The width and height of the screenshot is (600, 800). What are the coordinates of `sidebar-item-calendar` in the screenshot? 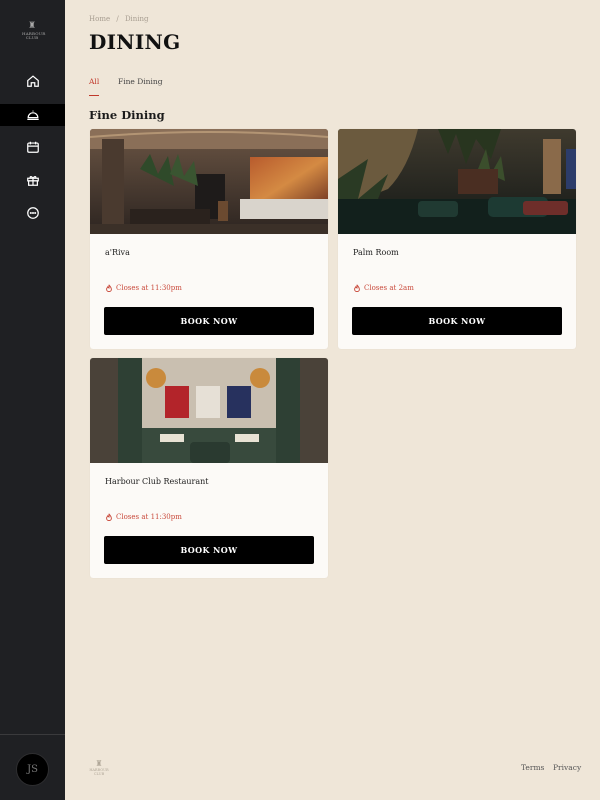 It's located at (32, 147).